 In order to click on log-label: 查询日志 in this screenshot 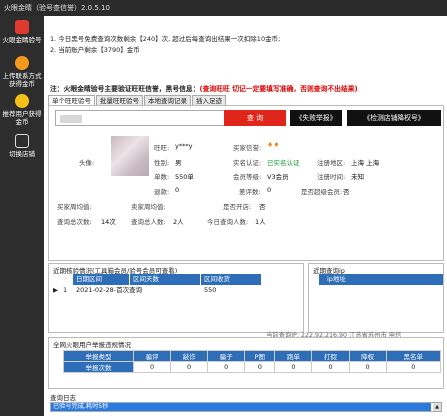, I will do `click(63, 398)`.